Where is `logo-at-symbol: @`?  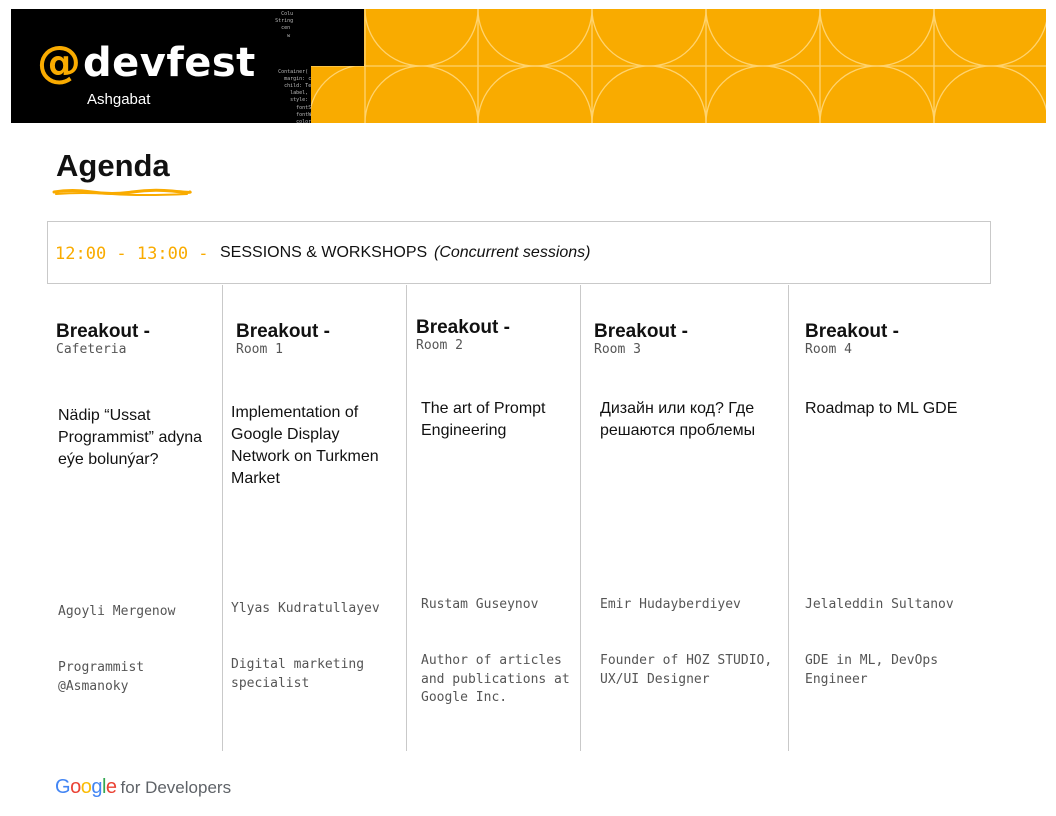 logo-at-symbol: @ is located at coordinates (59, 62).